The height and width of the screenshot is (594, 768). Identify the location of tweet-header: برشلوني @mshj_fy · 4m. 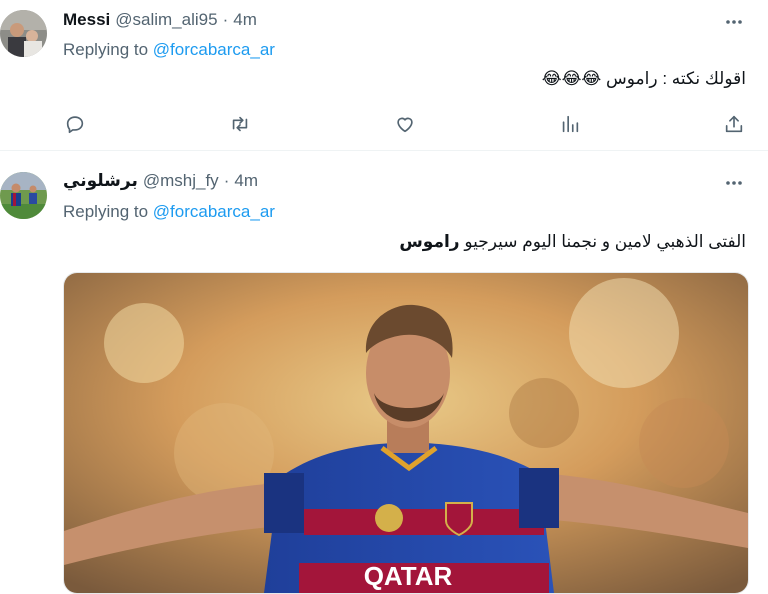
(160, 181).